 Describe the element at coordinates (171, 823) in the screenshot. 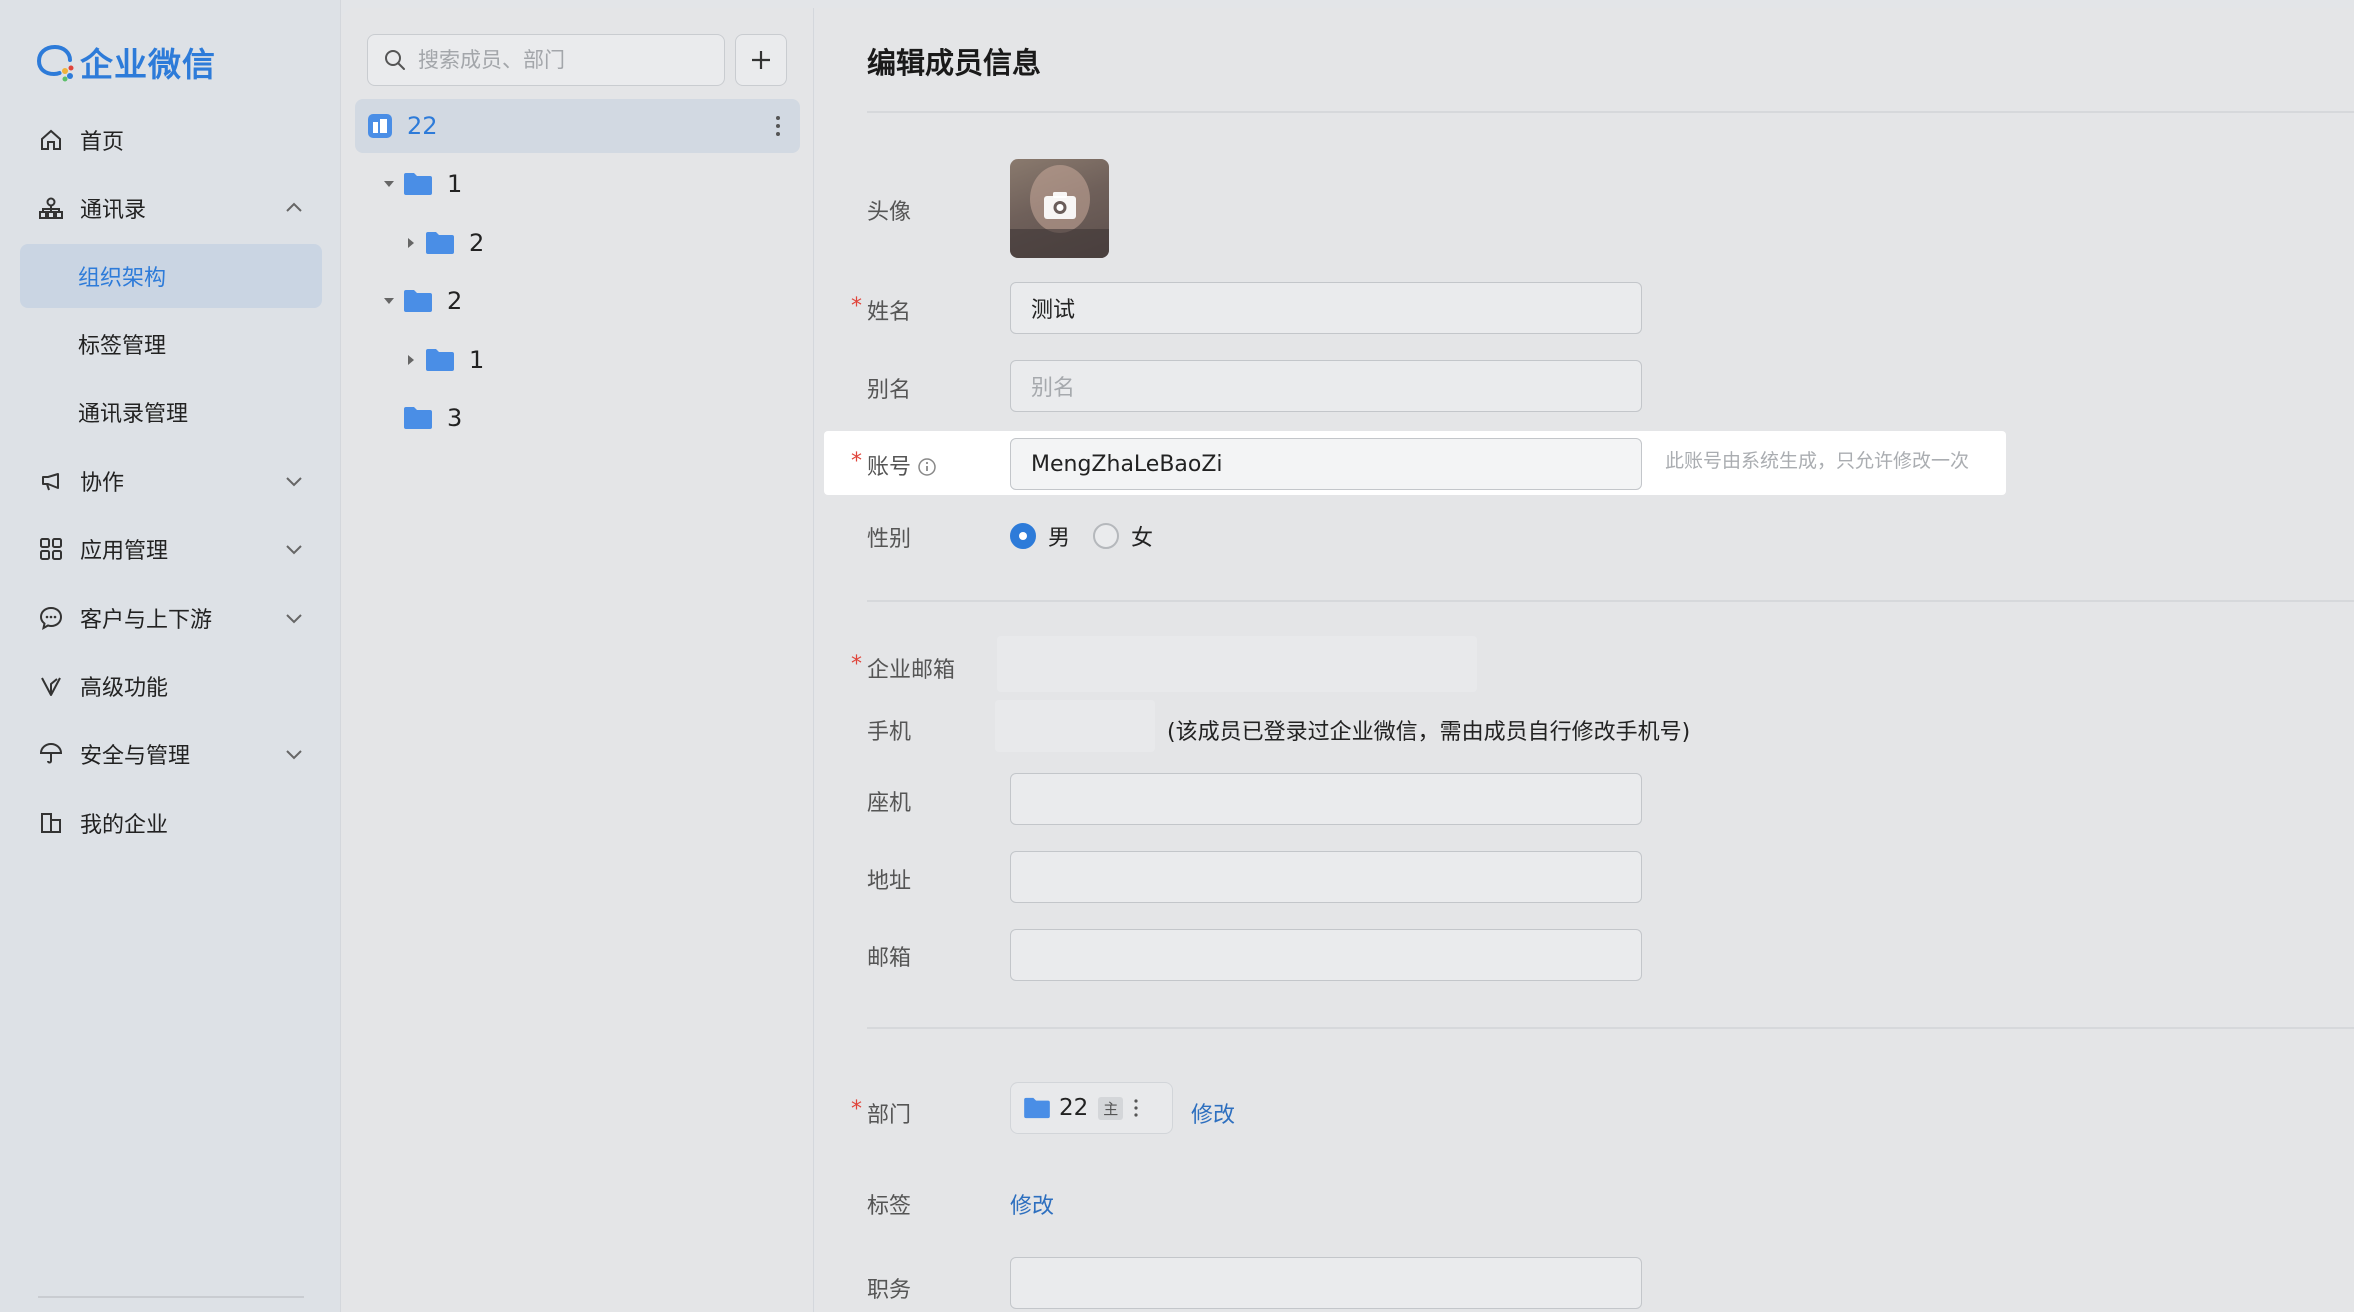

I see `nav-my-company: 我的企业` at that location.